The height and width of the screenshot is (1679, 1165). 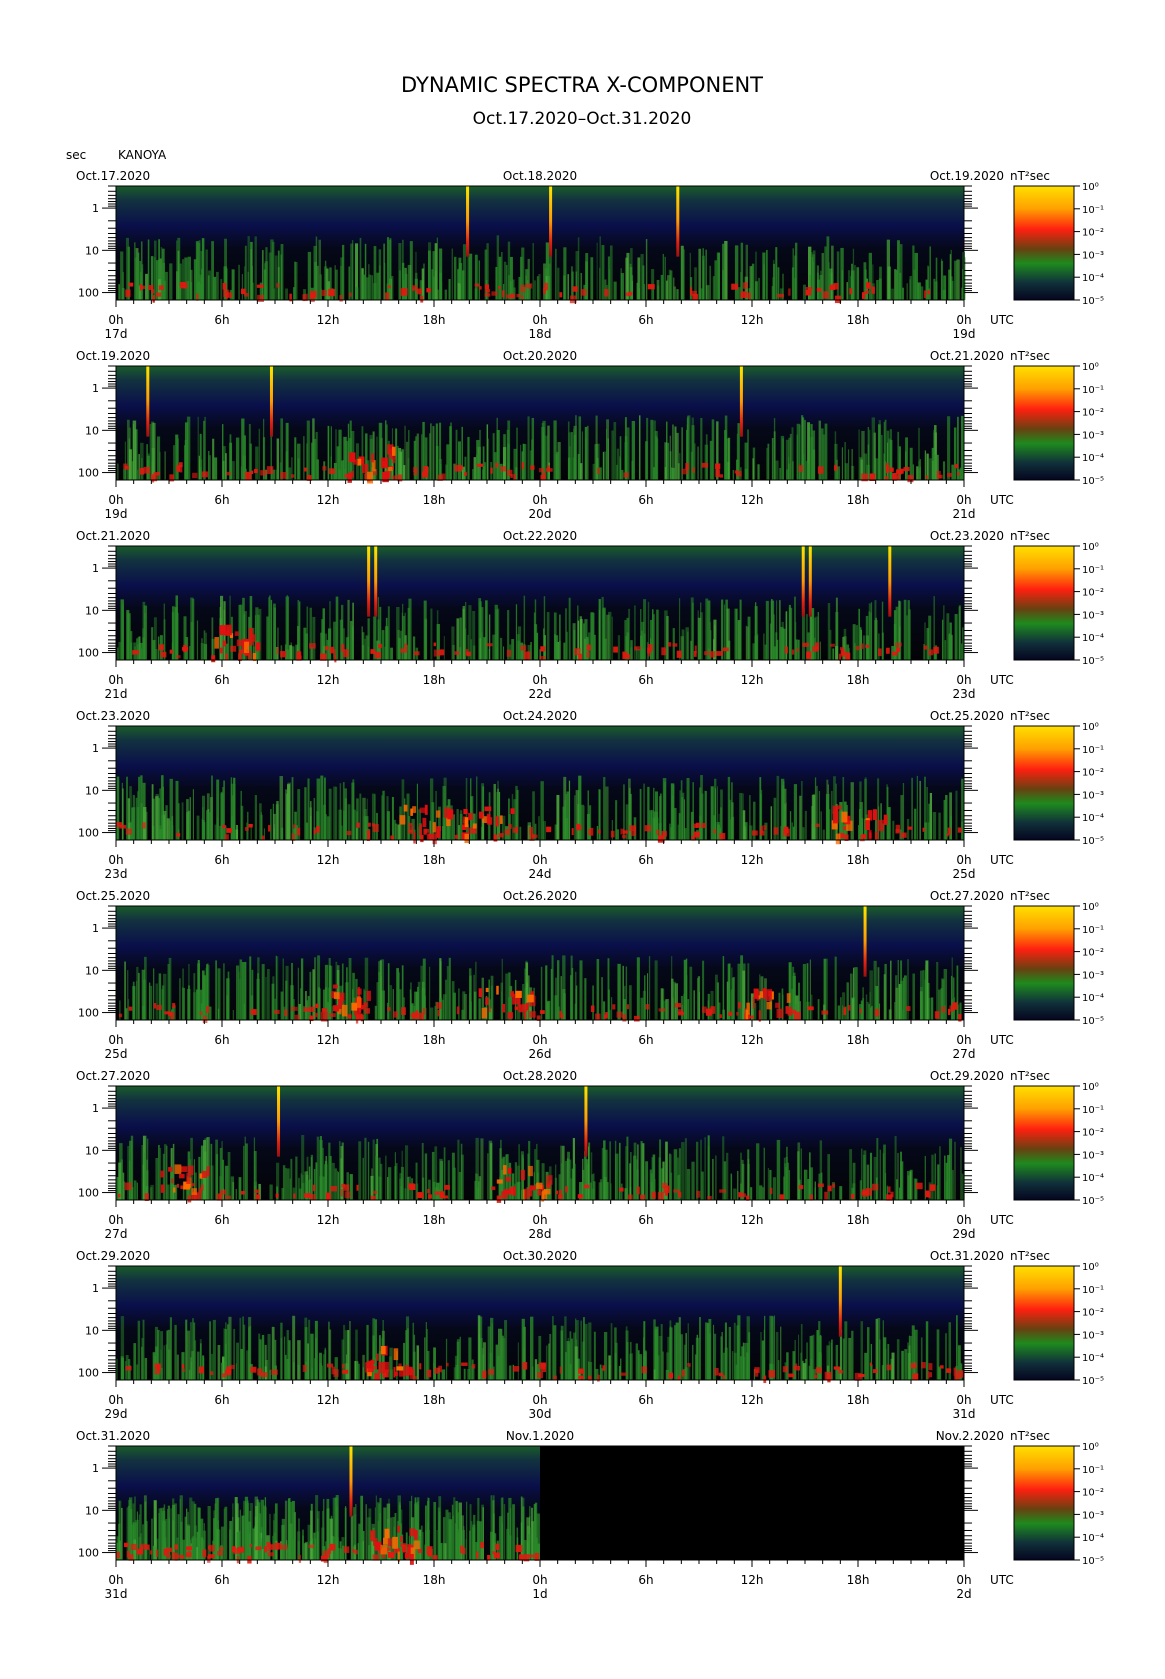 I want to click on figure-title: DYNAMIC SPECTRA X-COMPONENT, so click(x=582, y=85).